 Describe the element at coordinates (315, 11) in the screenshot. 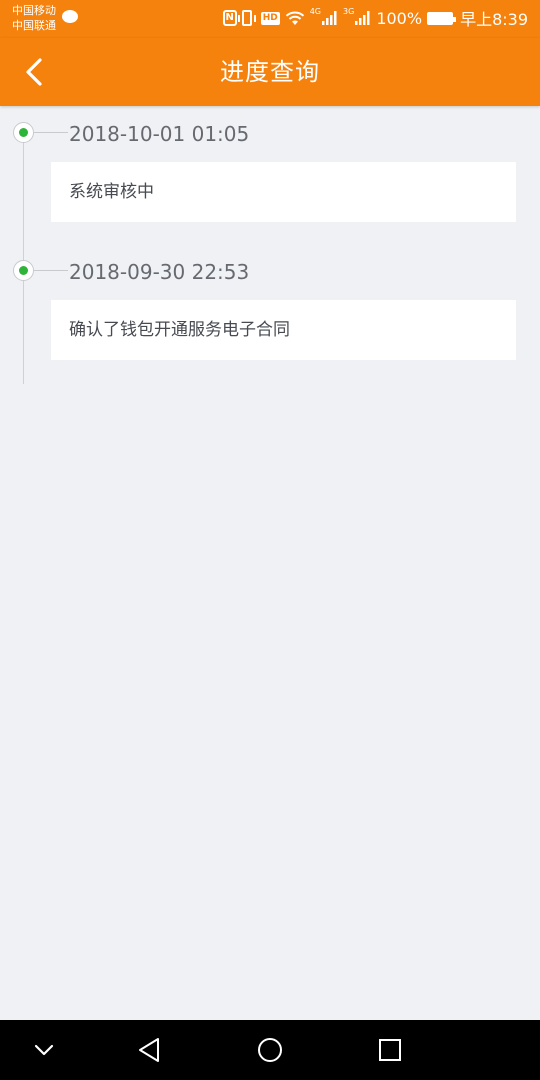

I see `network-type-1: 4G` at that location.